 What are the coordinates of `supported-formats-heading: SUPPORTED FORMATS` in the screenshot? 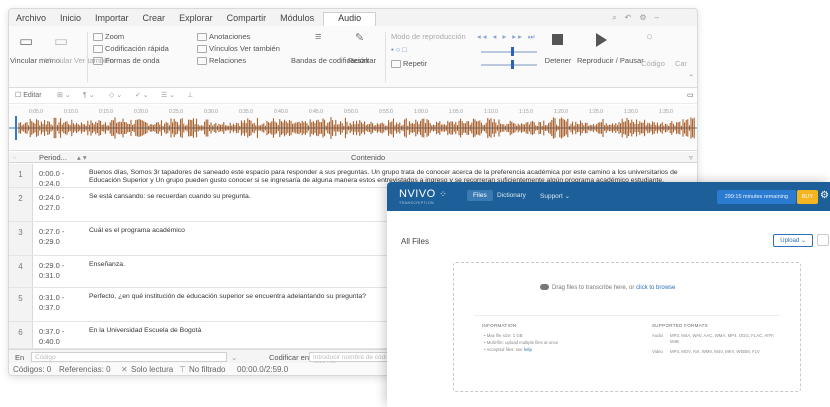 It's located at (680, 325).